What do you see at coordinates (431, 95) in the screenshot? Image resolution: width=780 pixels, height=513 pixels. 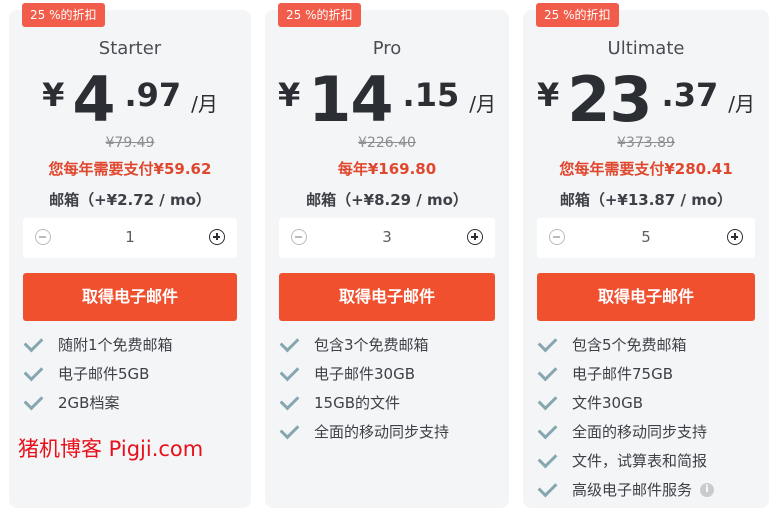 I see `price-decimal: .15` at bounding box center [431, 95].